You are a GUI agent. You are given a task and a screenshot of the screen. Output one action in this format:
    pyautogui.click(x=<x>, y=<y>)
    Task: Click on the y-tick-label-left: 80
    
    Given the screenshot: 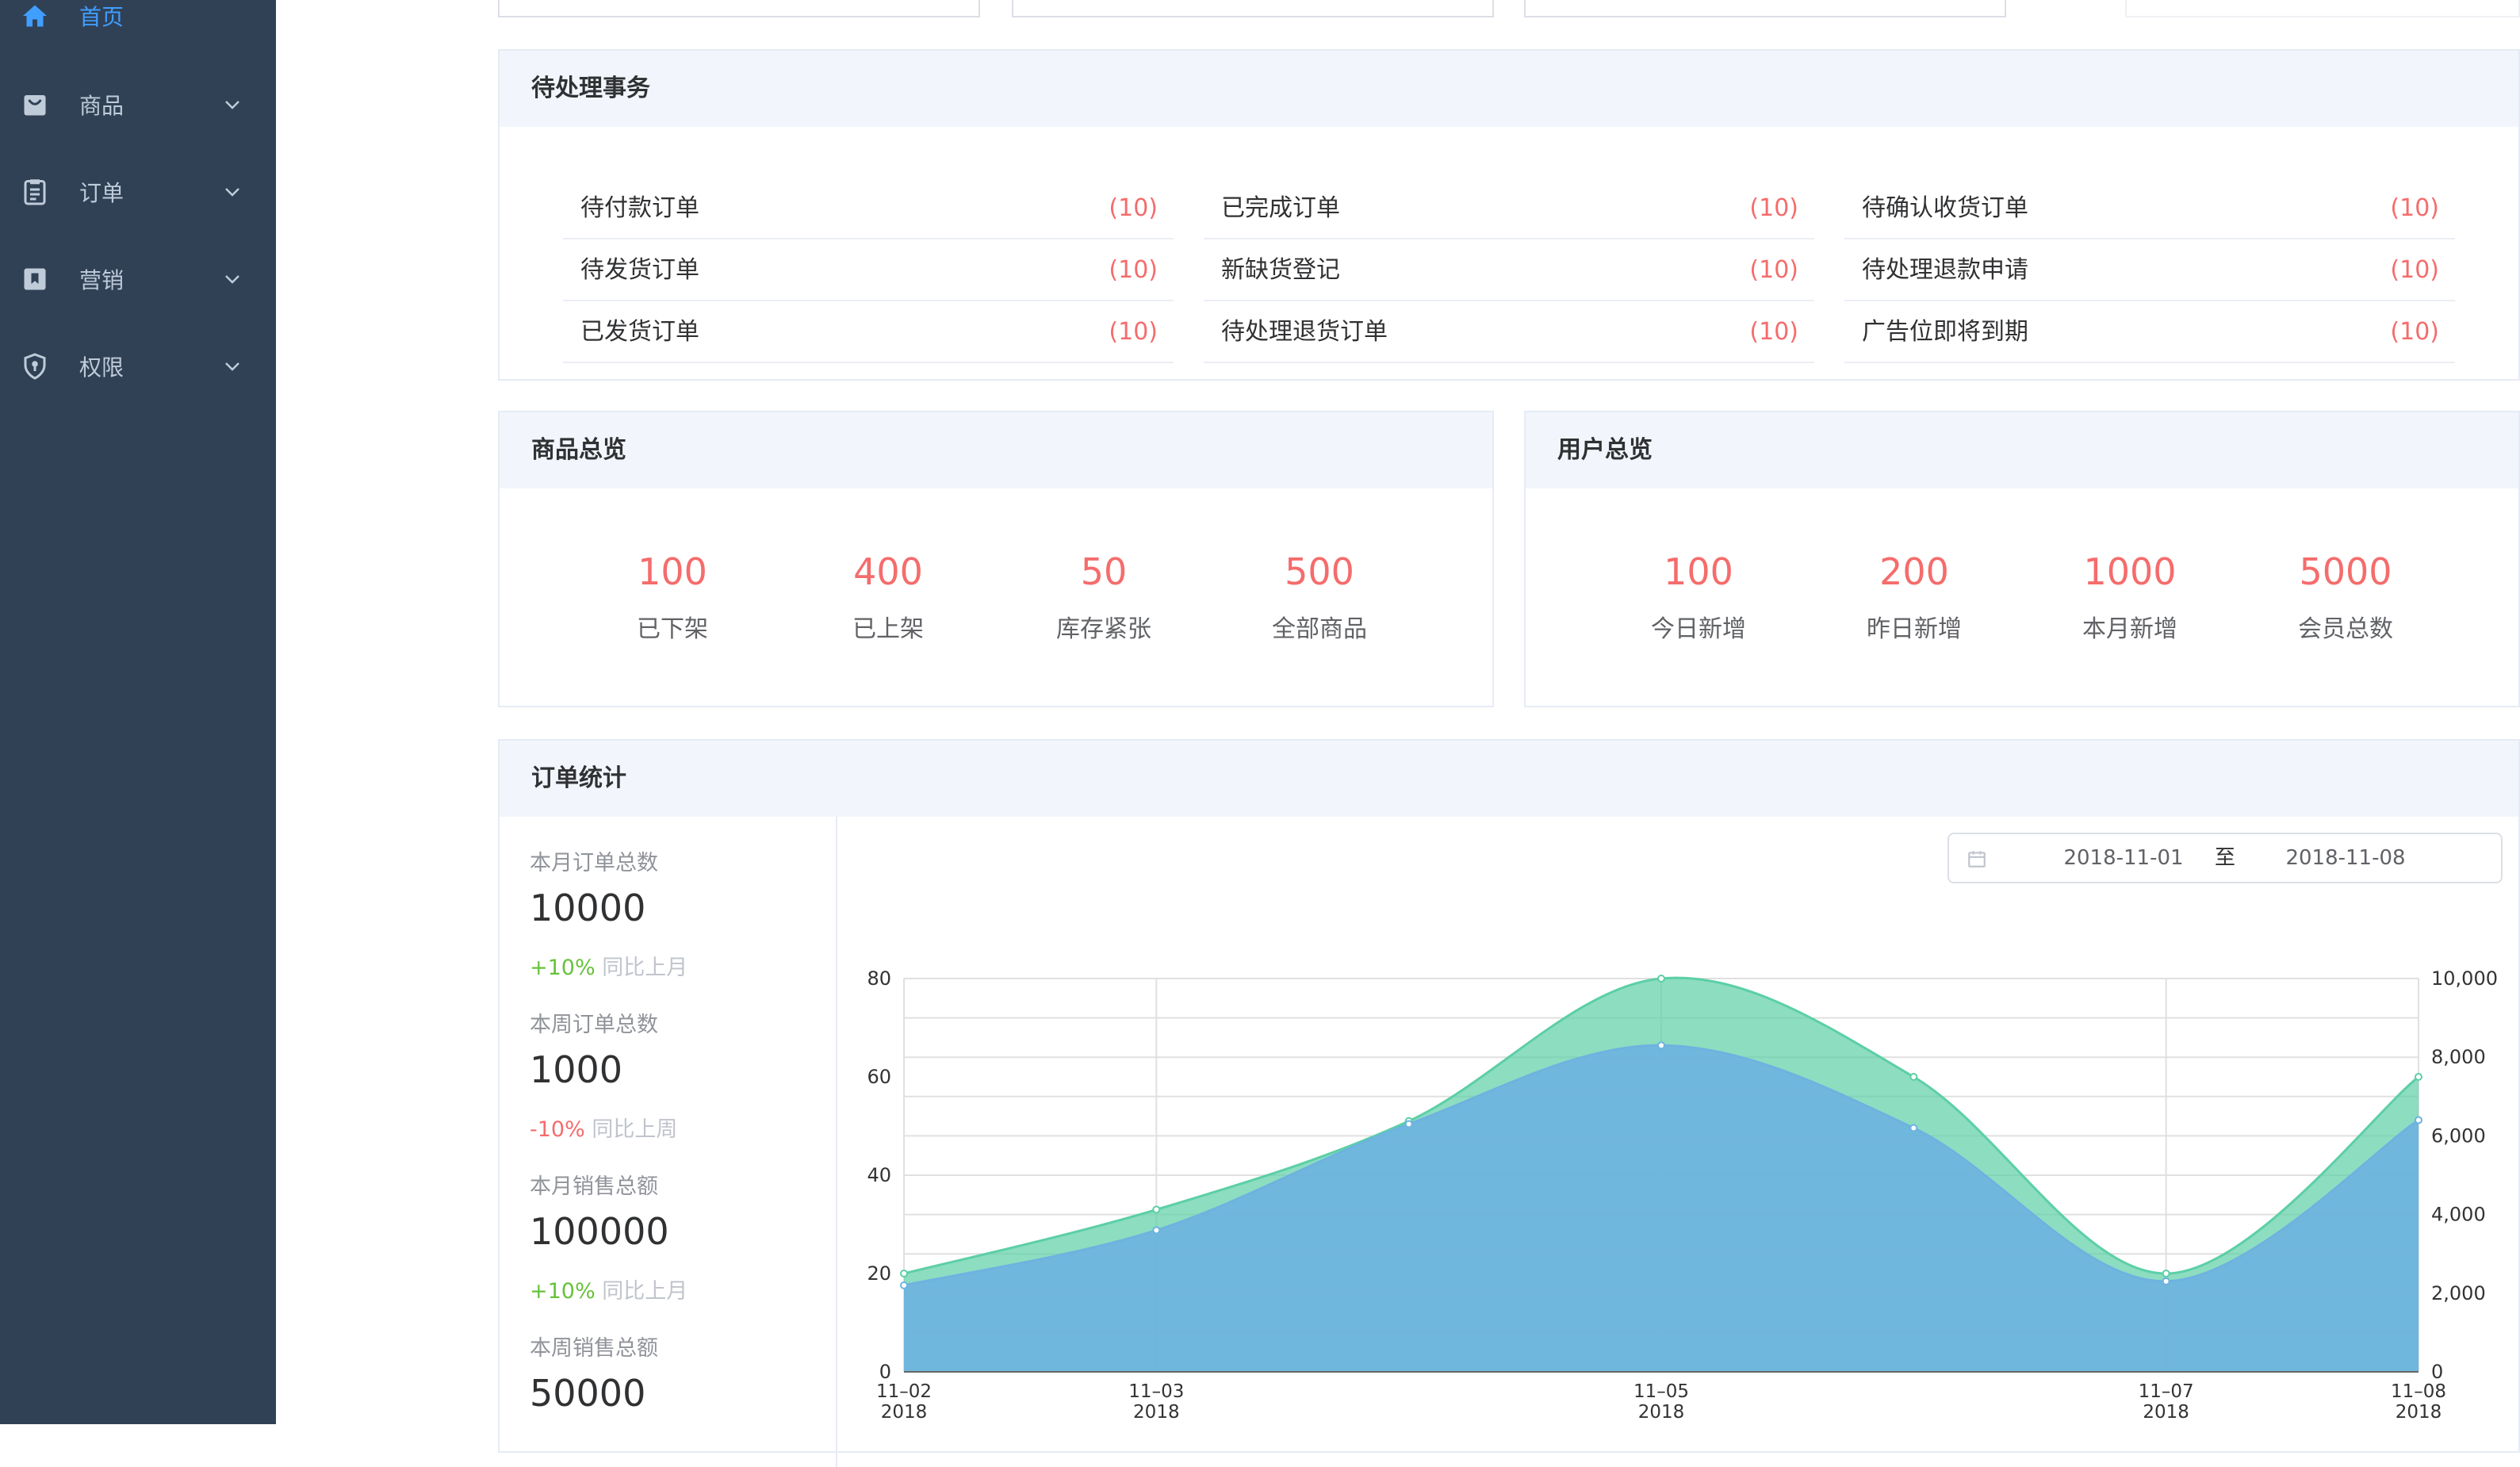 What is the action you would take?
    pyautogui.click(x=879, y=978)
    